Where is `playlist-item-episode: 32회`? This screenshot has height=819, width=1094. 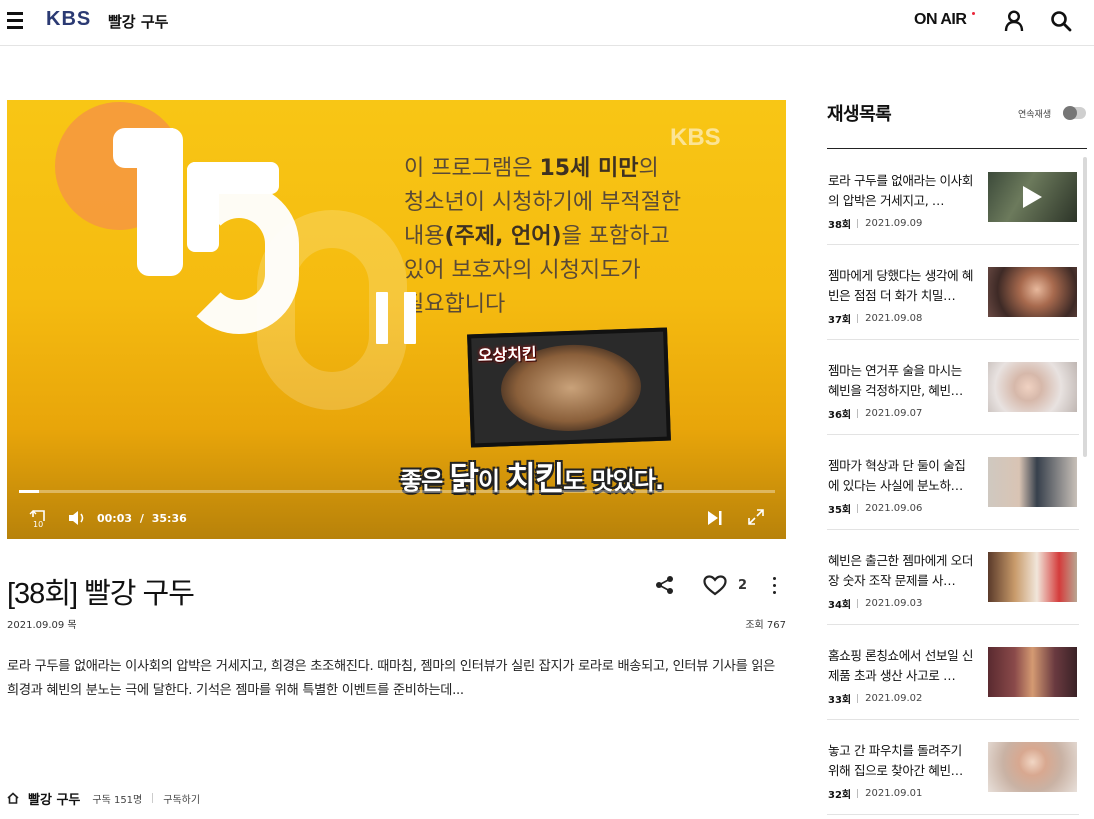
playlist-item-episode: 32회 is located at coordinates (840, 795).